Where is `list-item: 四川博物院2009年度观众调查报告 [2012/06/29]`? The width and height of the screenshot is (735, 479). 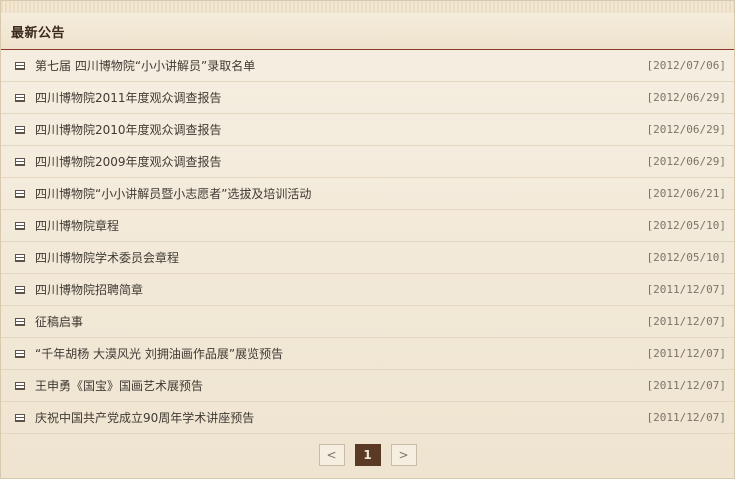 list-item: 四川博物院2009年度观众调查报告 [2012/06/29] is located at coordinates (367, 162).